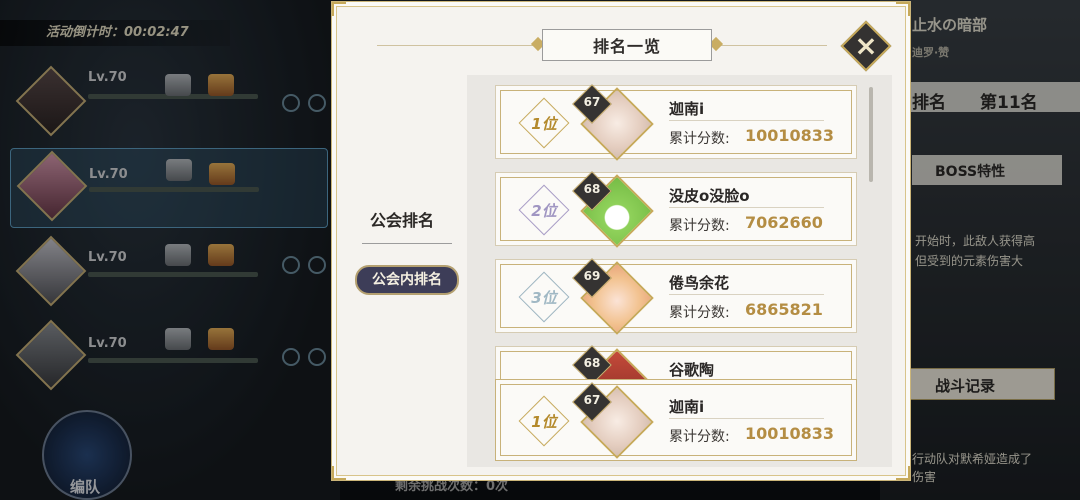 Image resolution: width=1080 pixels, height=500 pixels. I want to click on self-ranking-entry: 1位 67 迦南i 累计分数: 10010833, so click(676, 420).